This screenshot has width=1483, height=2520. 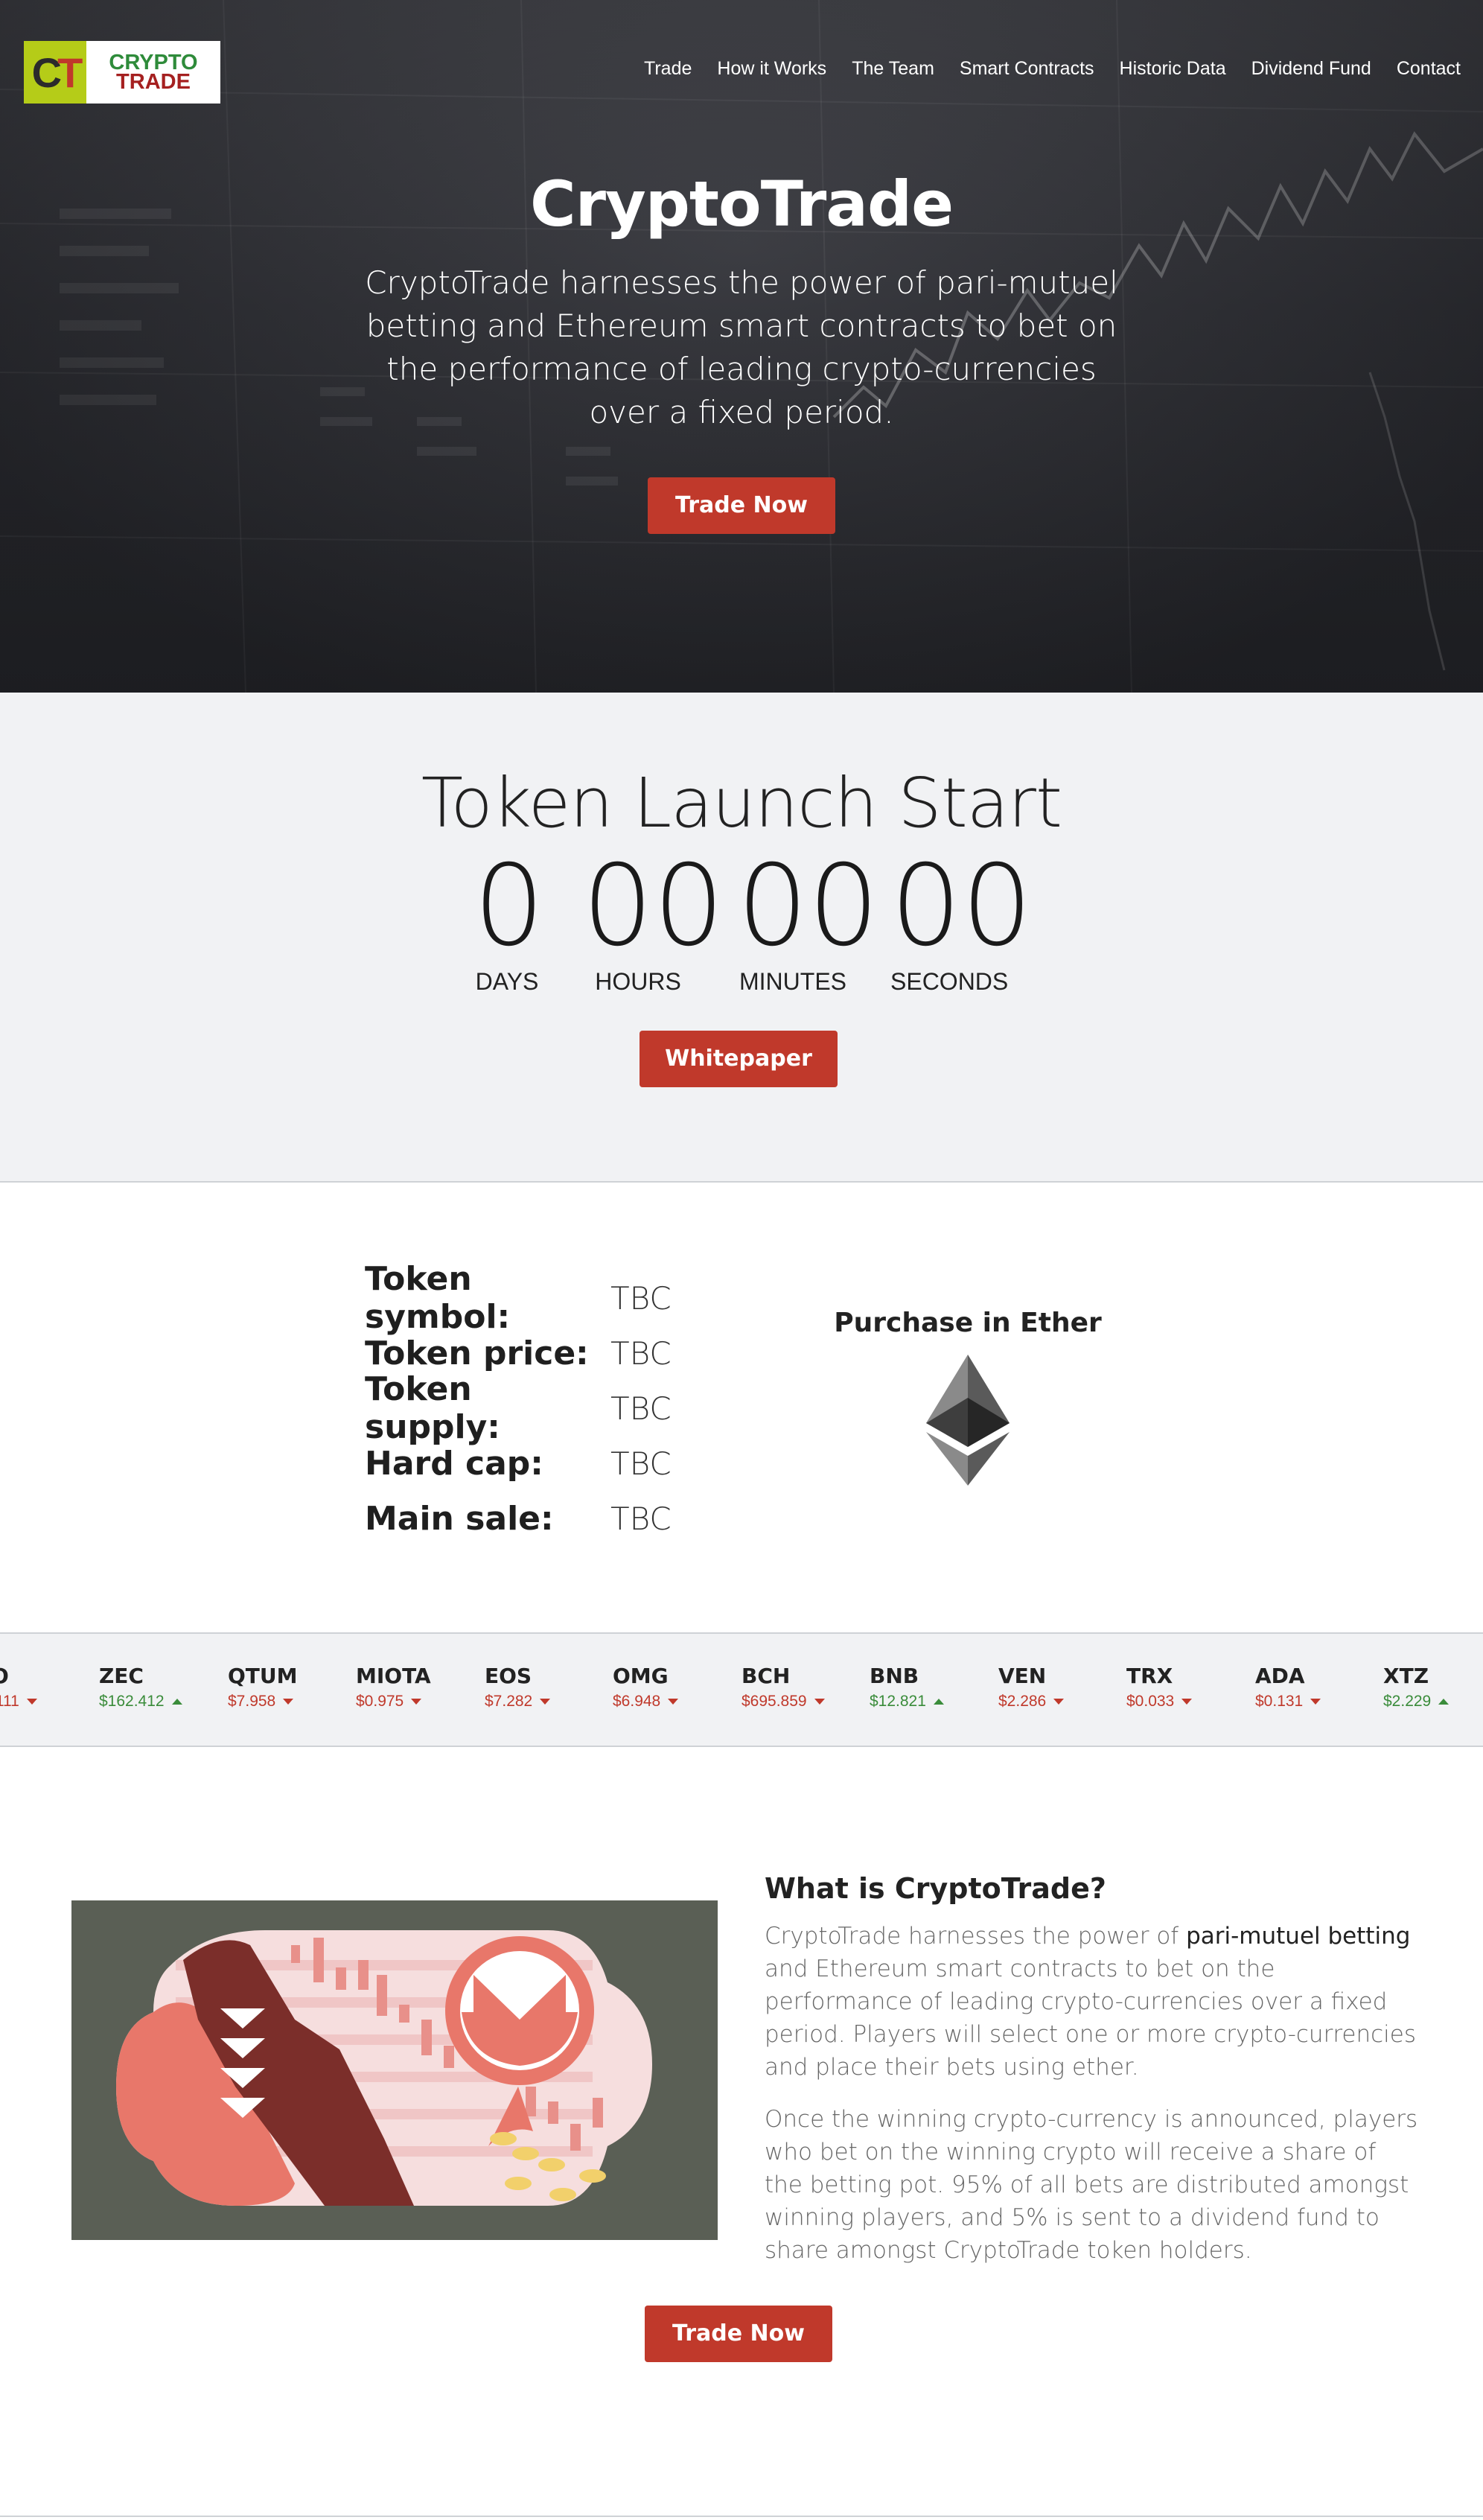 I want to click on ticker-price: $695.859, so click(x=801, y=1702).